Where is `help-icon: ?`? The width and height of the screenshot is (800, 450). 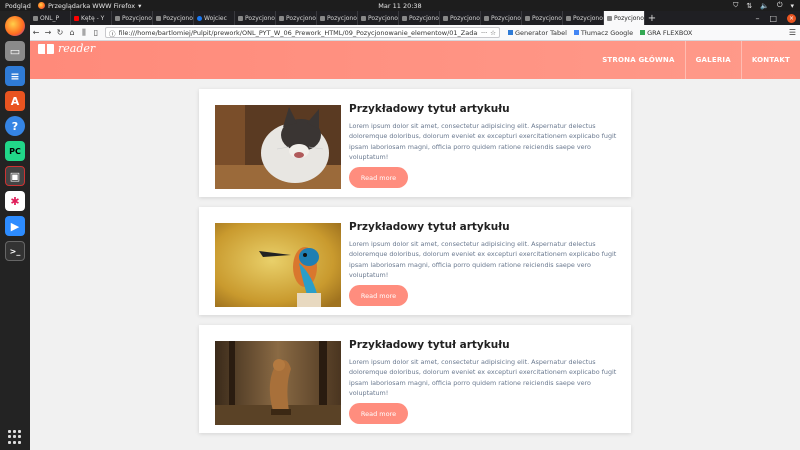
help-icon: ? is located at coordinates (15, 126).